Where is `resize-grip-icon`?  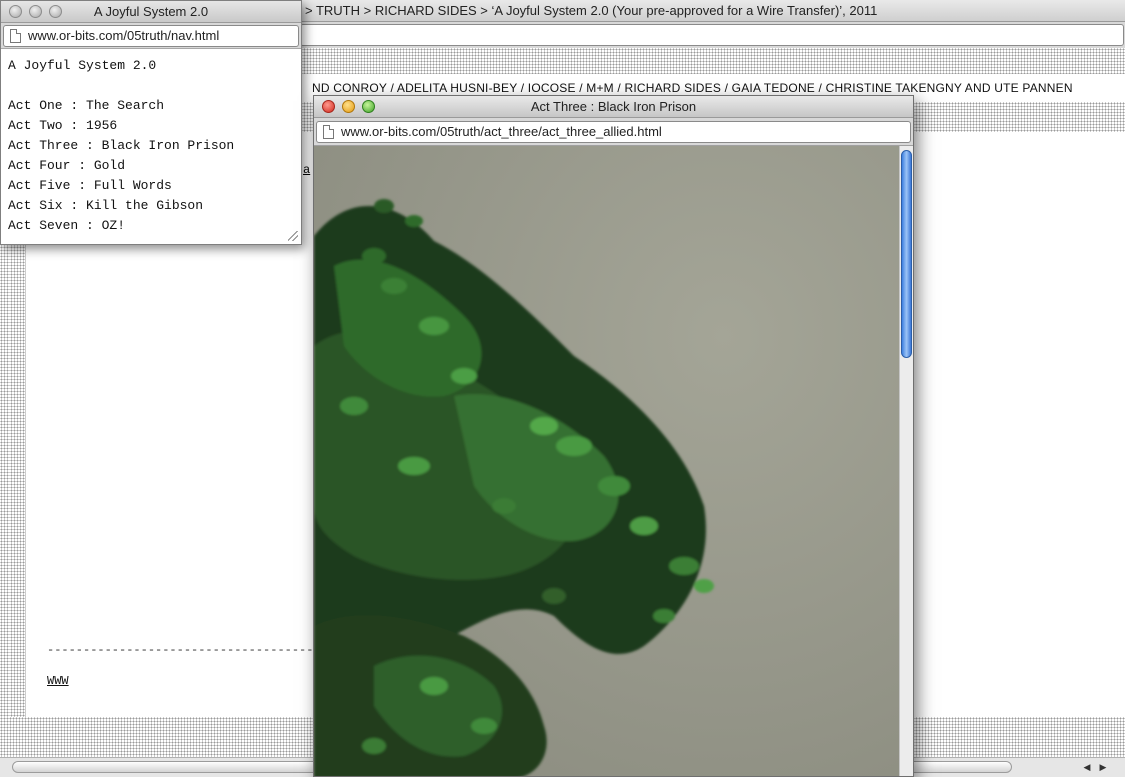
resize-grip-icon is located at coordinates (293, 236).